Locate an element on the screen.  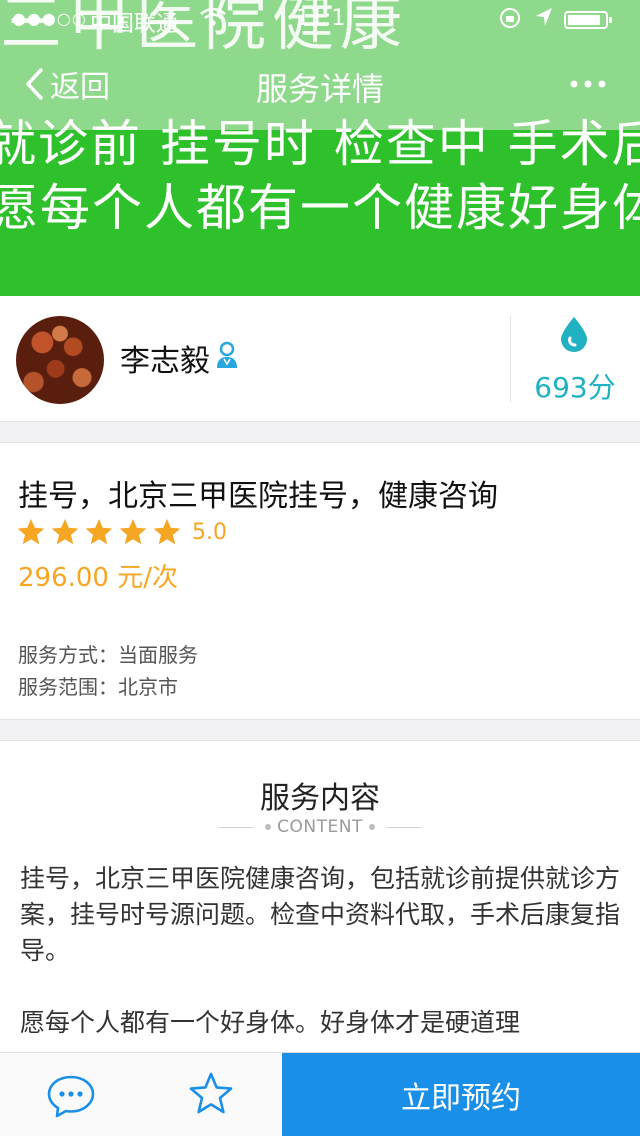
service-range: 服务范围：北京市 is located at coordinates (98, 687).